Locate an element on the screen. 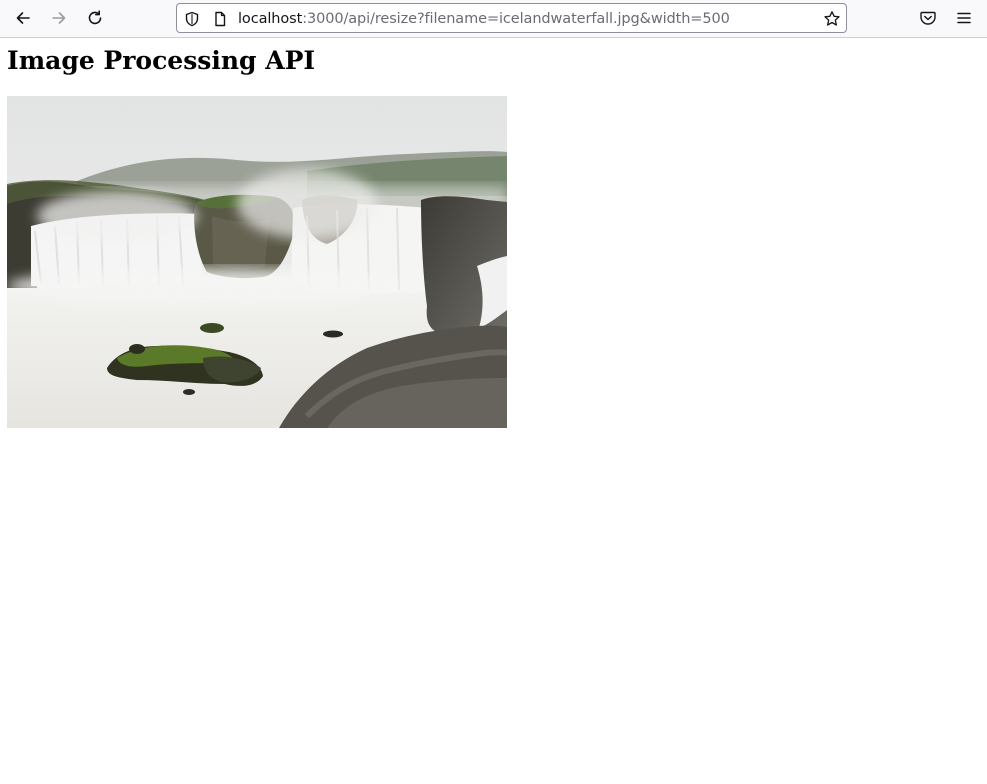 The height and width of the screenshot is (784, 987). forward-button is located at coordinates (59, 18).